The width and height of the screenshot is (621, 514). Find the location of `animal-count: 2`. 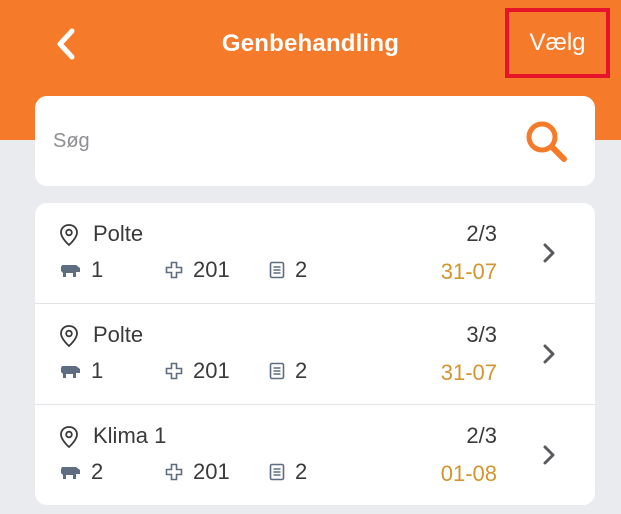

animal-count: 2 is located at coordinates (81, 472).